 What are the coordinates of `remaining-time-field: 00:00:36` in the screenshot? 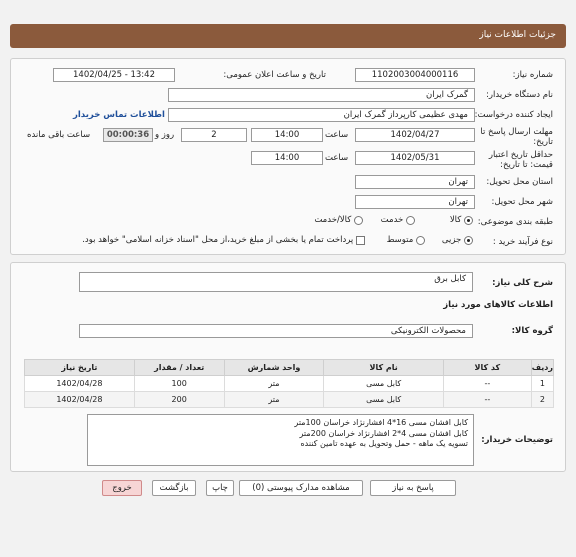 It's located at (128, 135).